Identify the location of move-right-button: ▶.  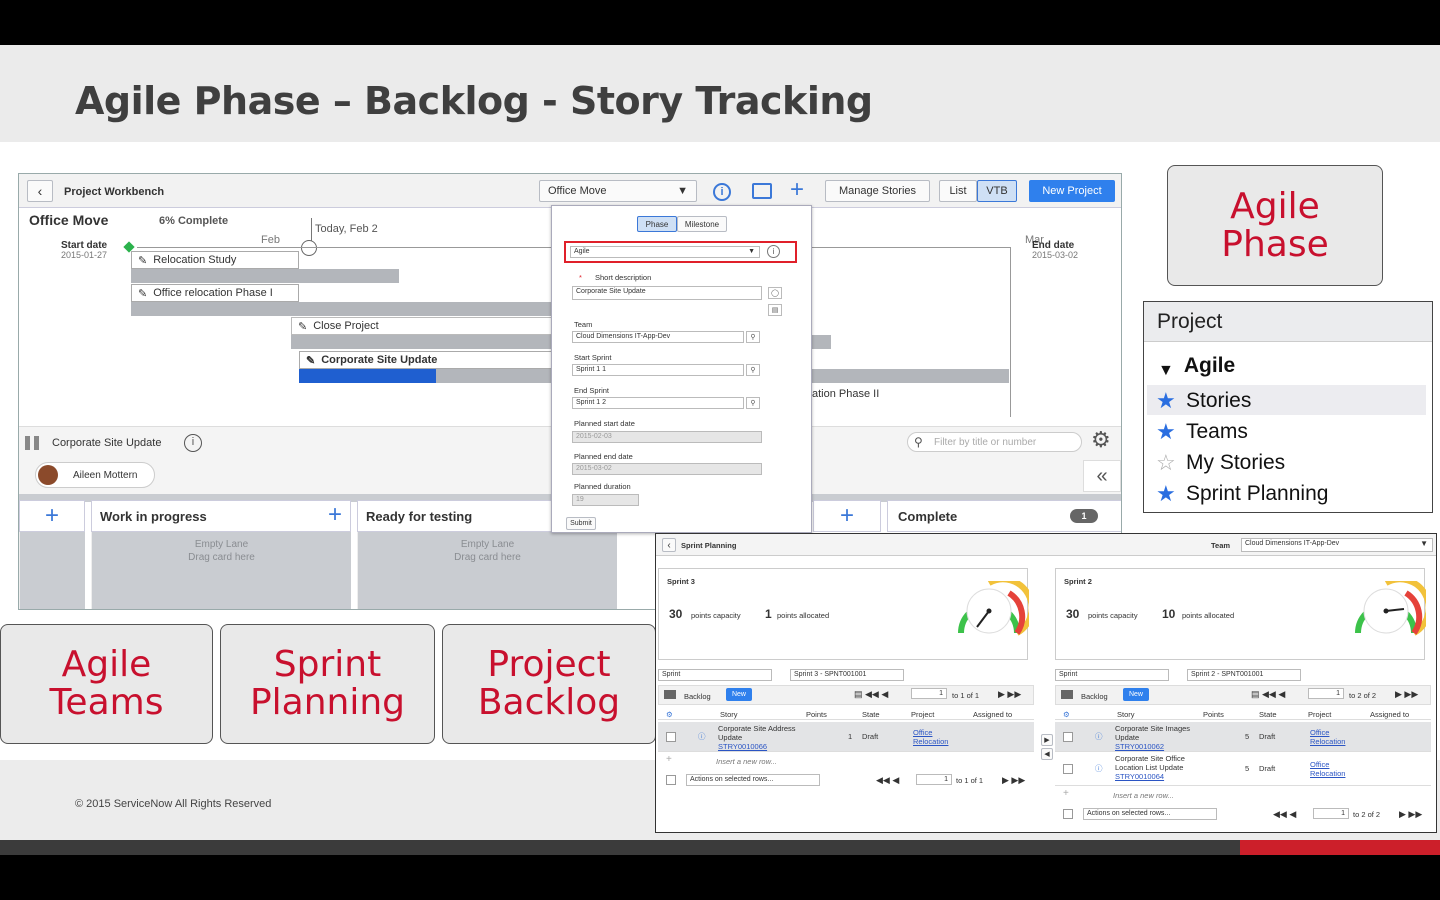
(1047, 740).